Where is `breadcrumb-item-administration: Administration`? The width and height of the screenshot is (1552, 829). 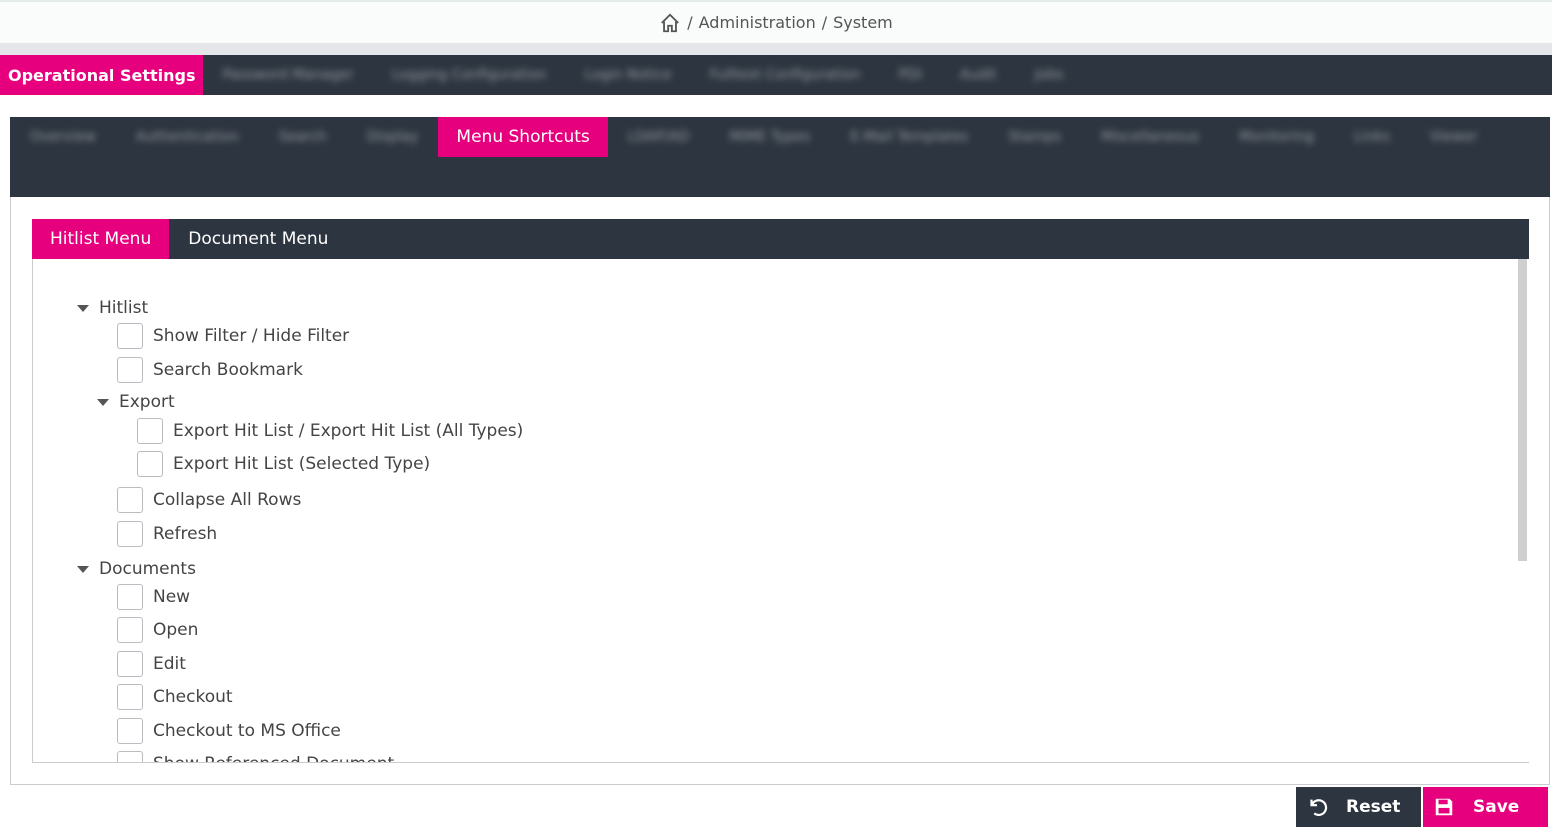
breadcrumb-item-administration: Administration is located at coordinates (757, 22).